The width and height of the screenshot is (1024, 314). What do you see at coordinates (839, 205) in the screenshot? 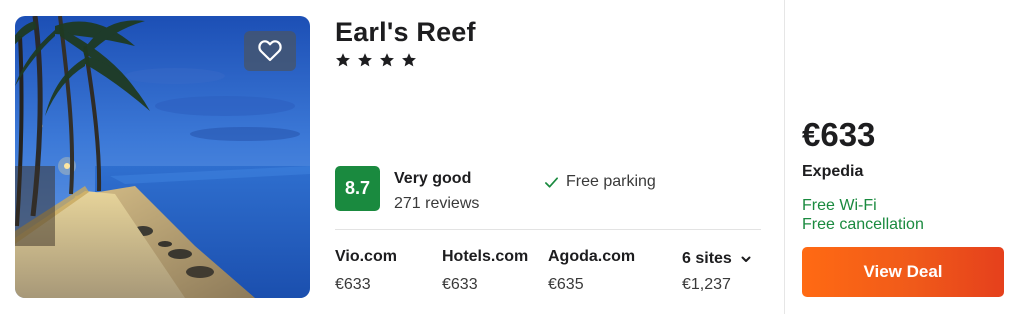
I see `perk-free-wifi: Free Wi-Fi` at bounding box center [839, 205].